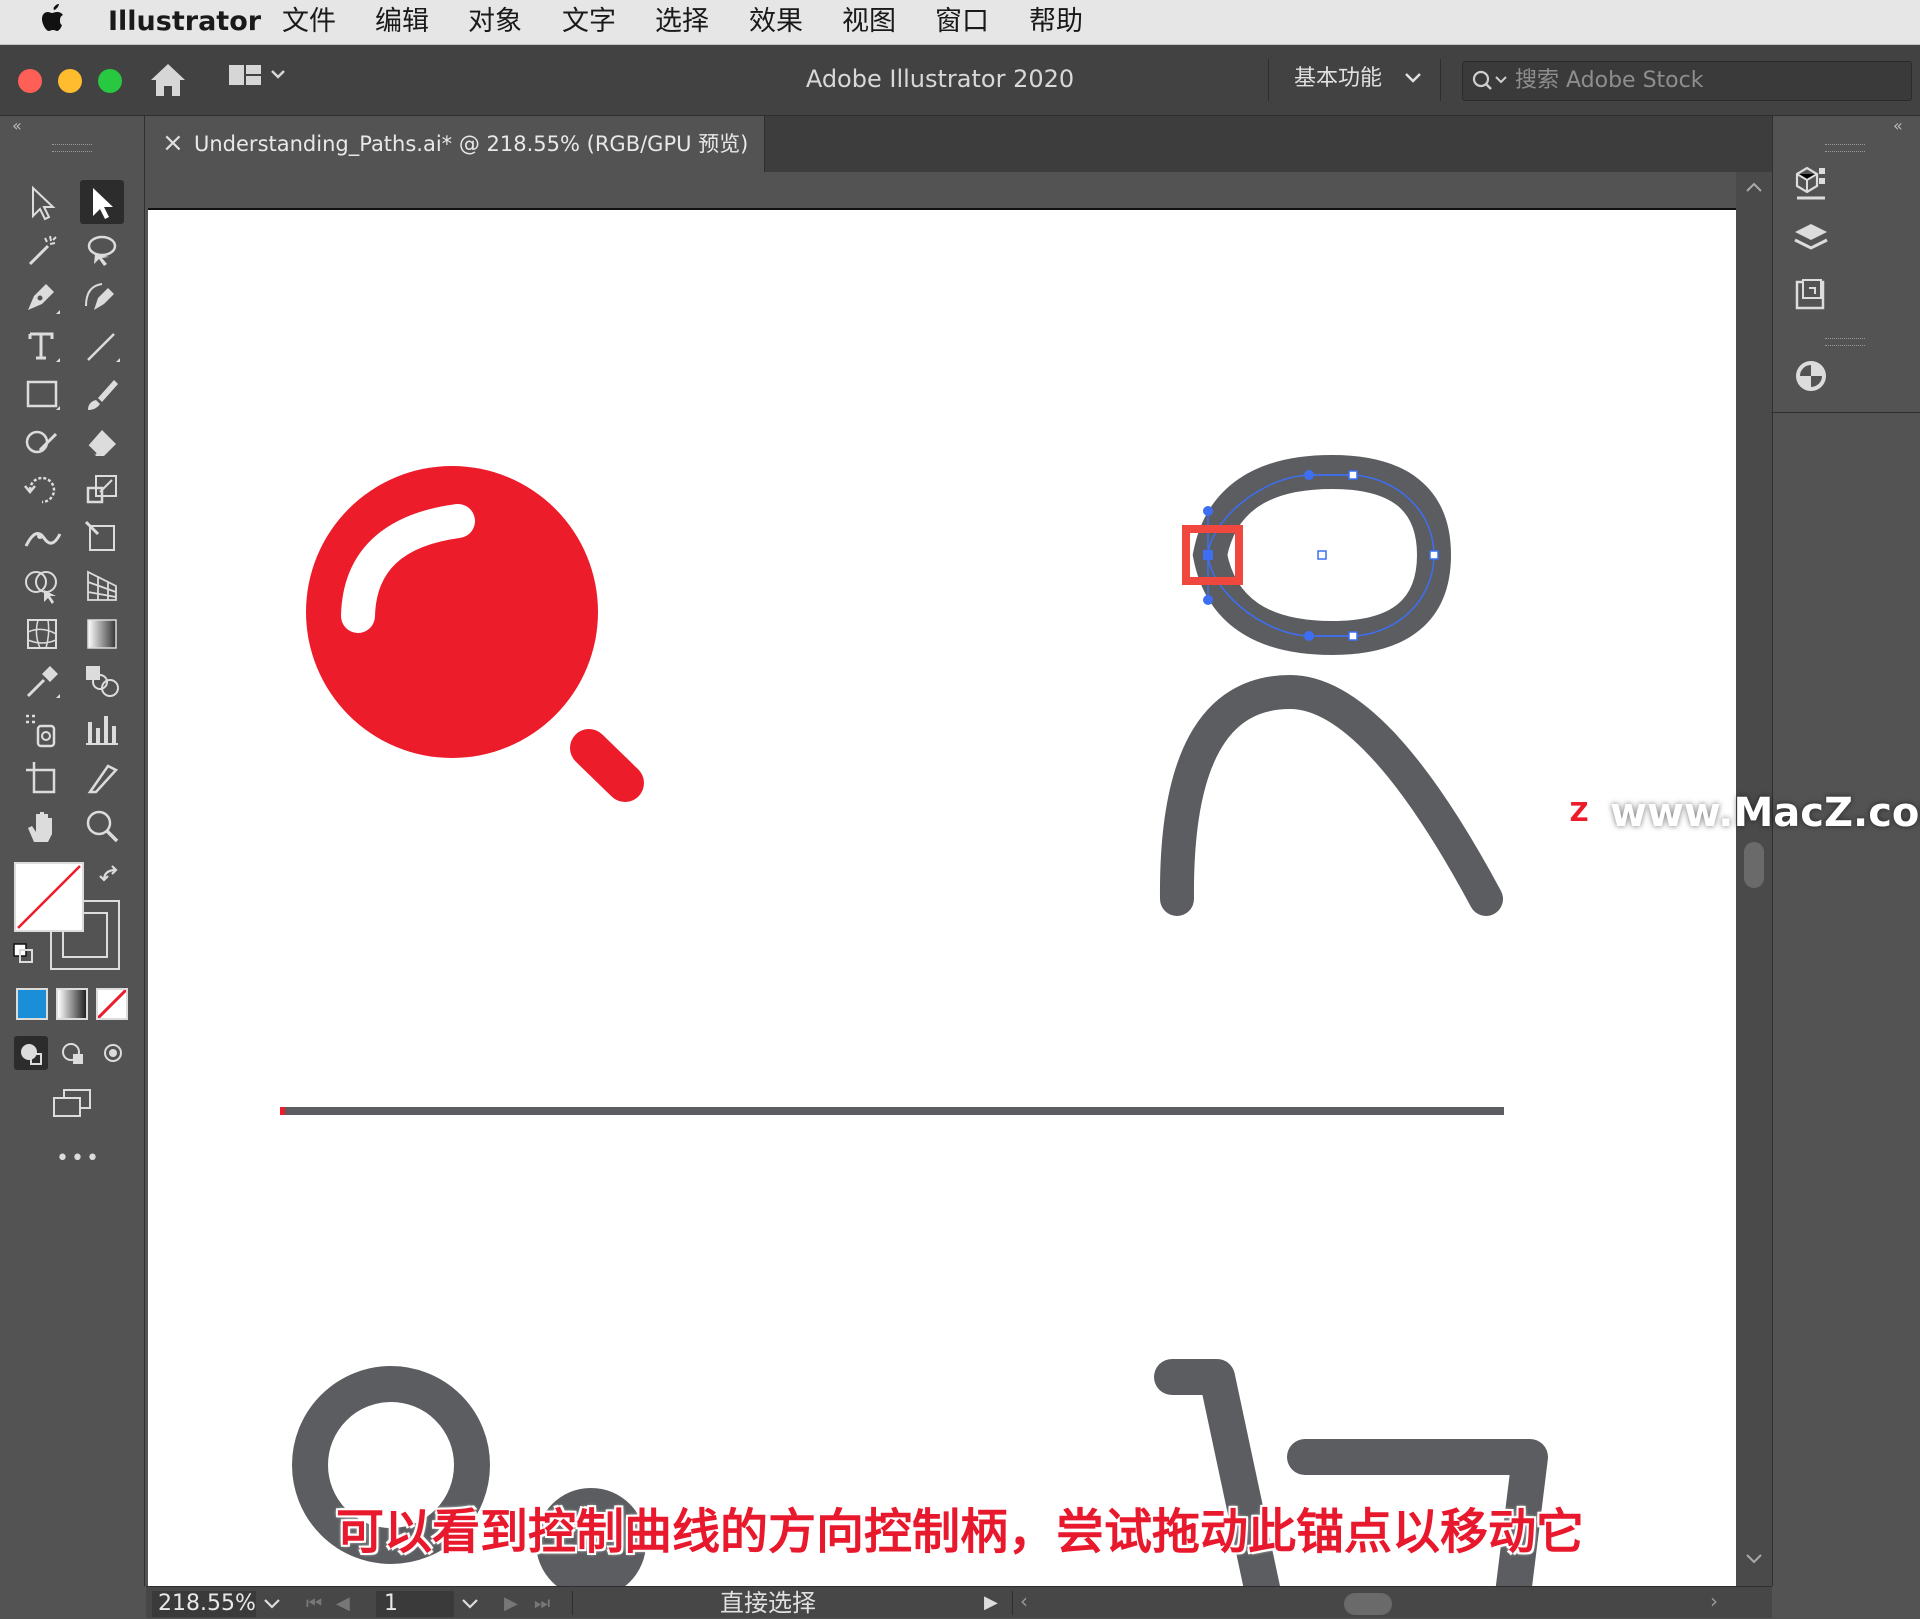 The image size is (1920, 1619). What do you see at coordinates (495, 22) in the screenshot?
I see `menu-object: 对象` at bounding box center [495, 22].